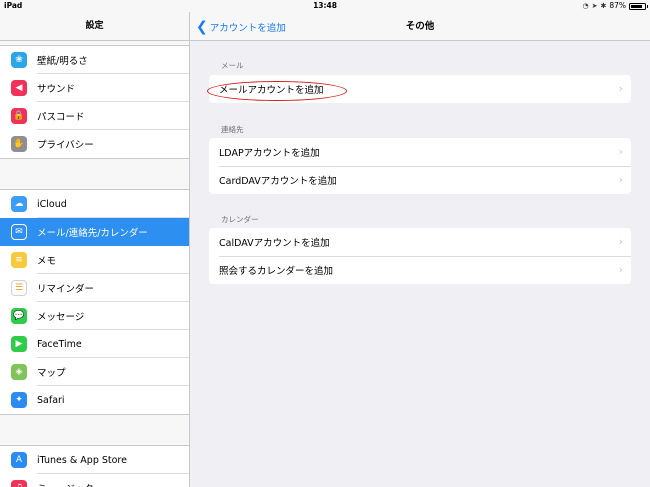  What do you see at coordinates (19, 460) in the screenshot?
I see `appstore-icon: A` at bounding box center [19, 460].